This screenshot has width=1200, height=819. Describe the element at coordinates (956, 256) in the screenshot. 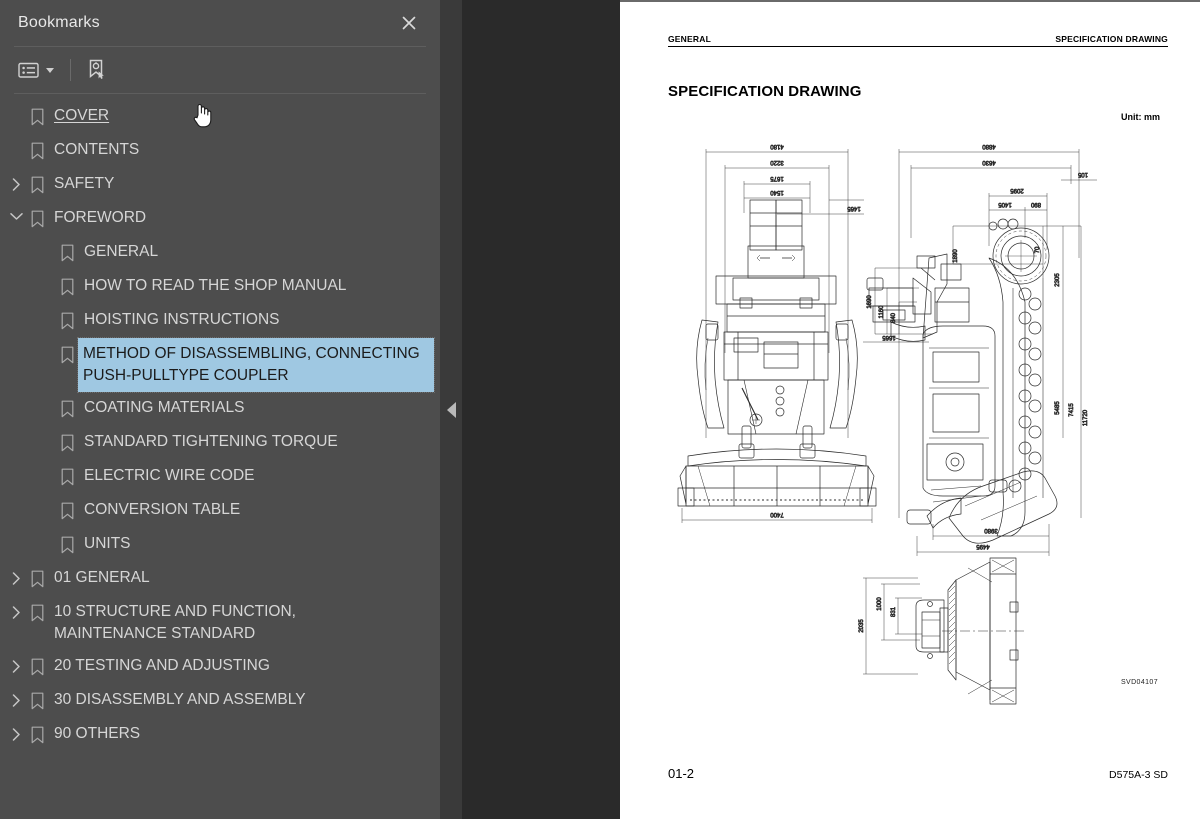

I see `svg-text: 1890` at that location.